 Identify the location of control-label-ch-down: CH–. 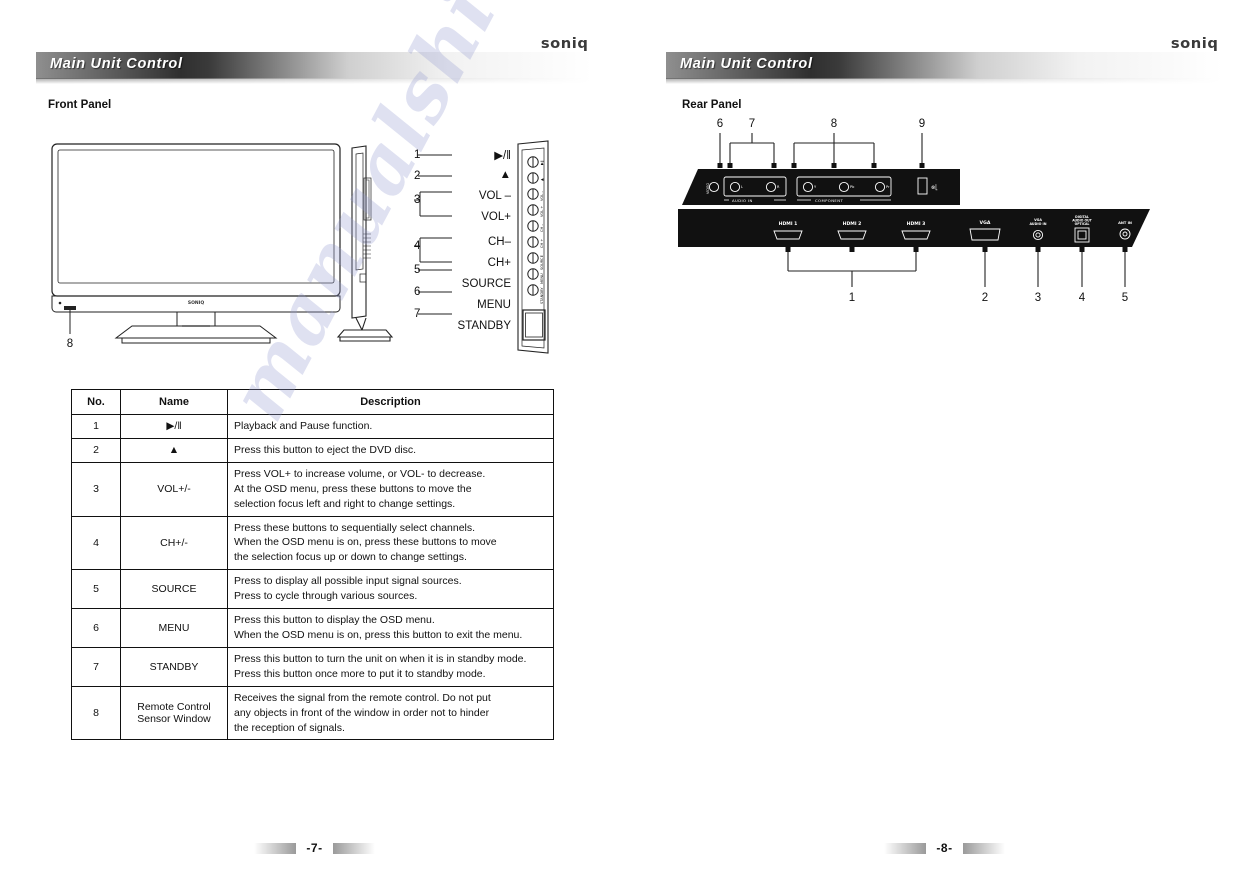
(499, 242).